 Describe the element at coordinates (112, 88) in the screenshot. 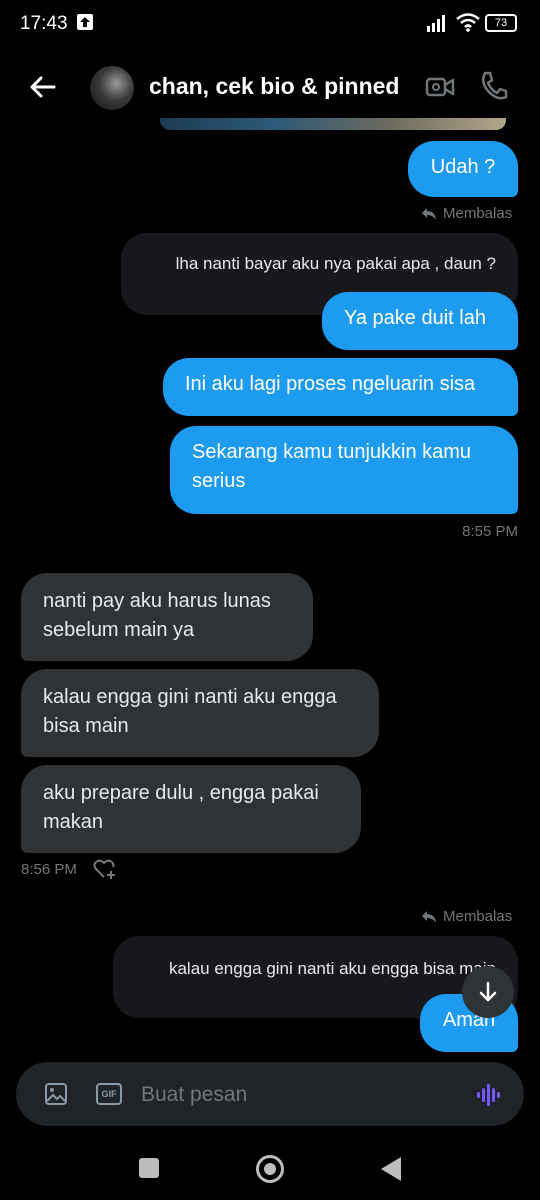

I see `avatar` at that location.